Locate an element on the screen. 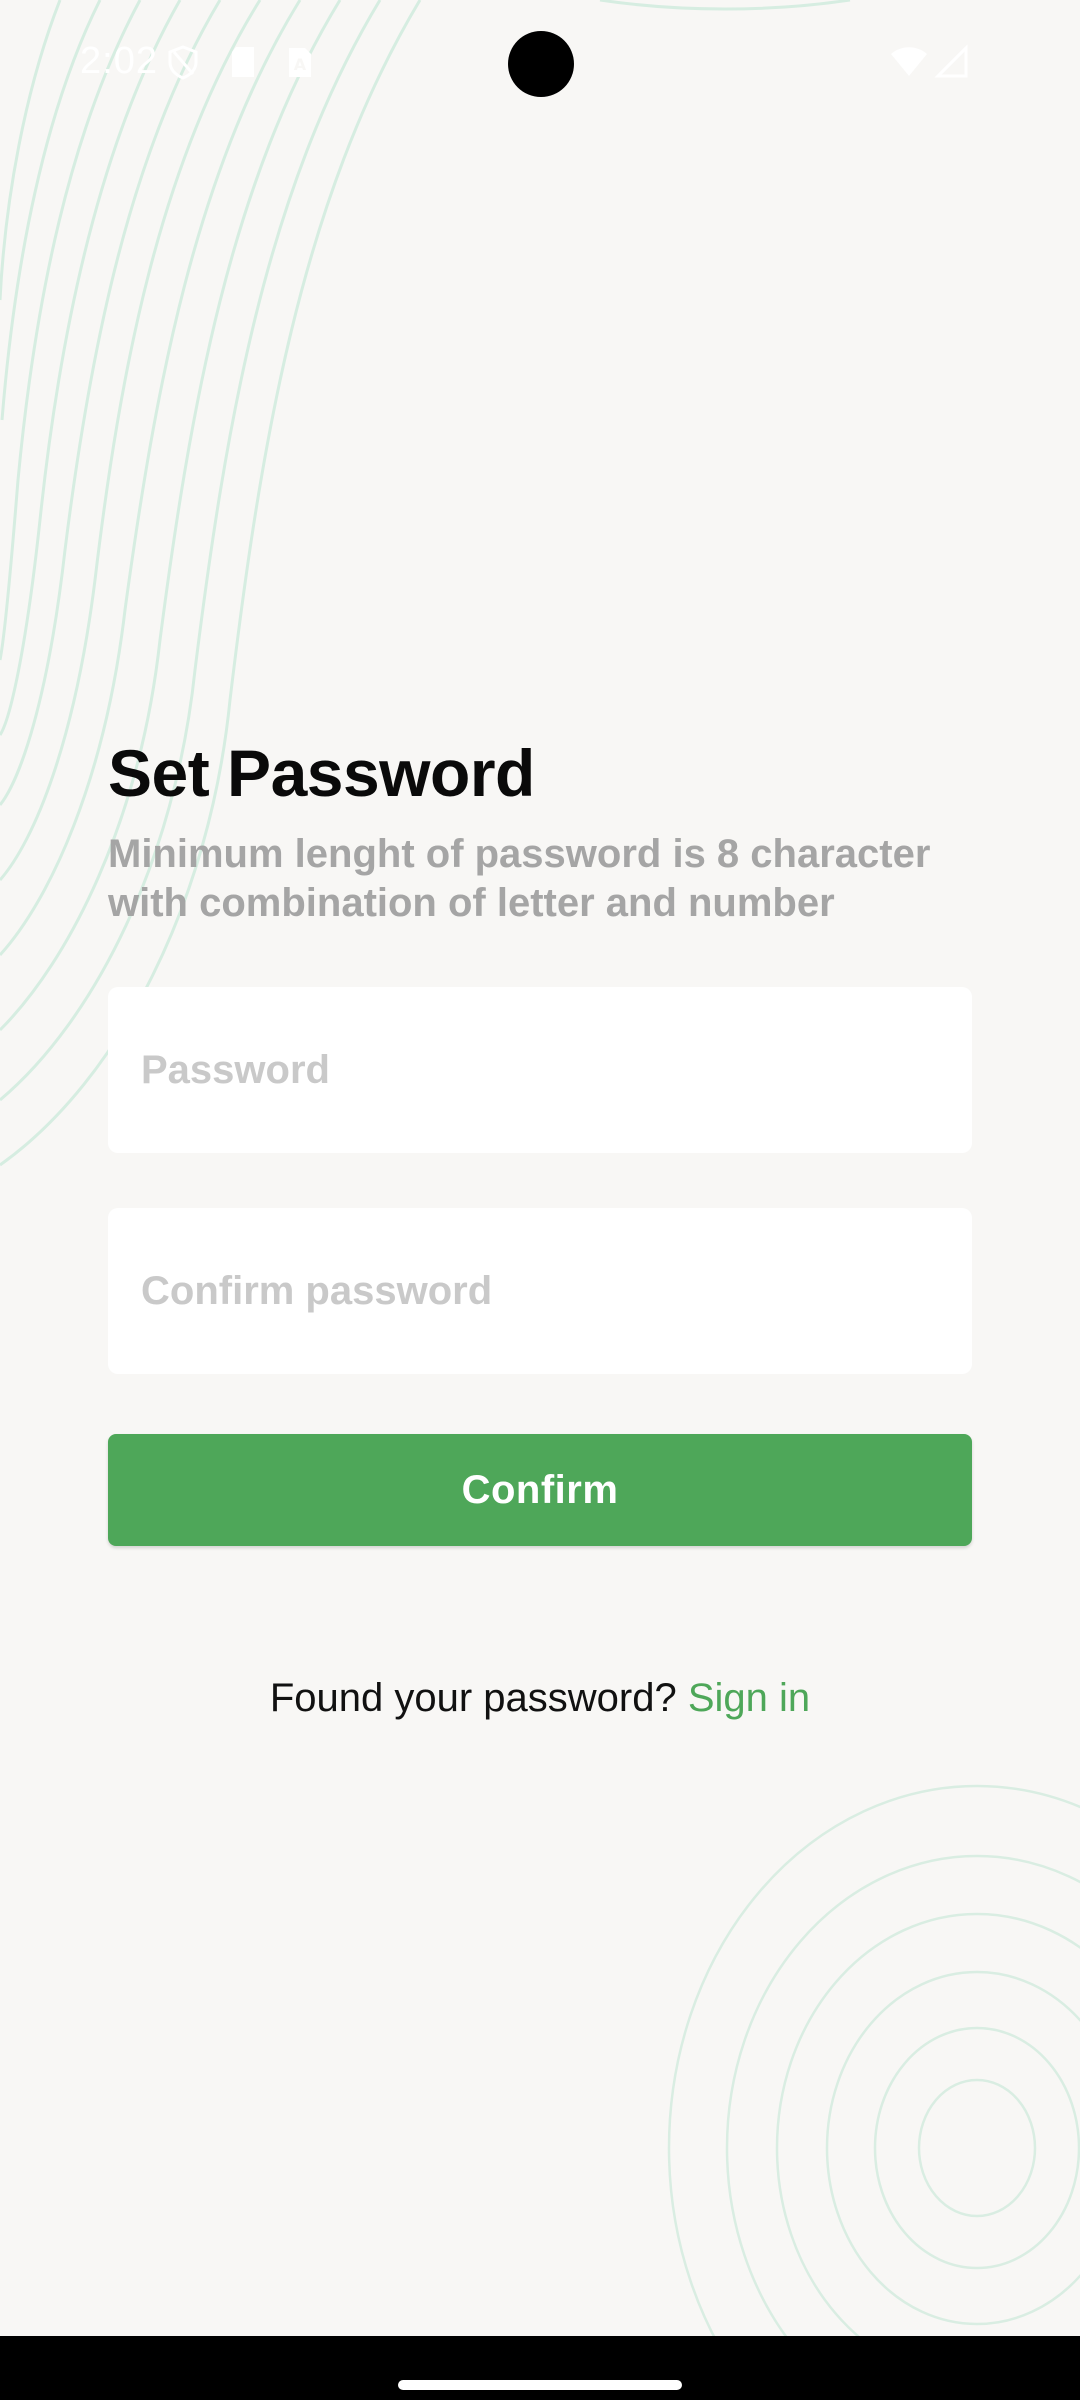 Image resolution: width=1080 pixels, height=2400 pixels. sign-in-prompt: Found your password? Sign in is located at coordinates (540, 1698).